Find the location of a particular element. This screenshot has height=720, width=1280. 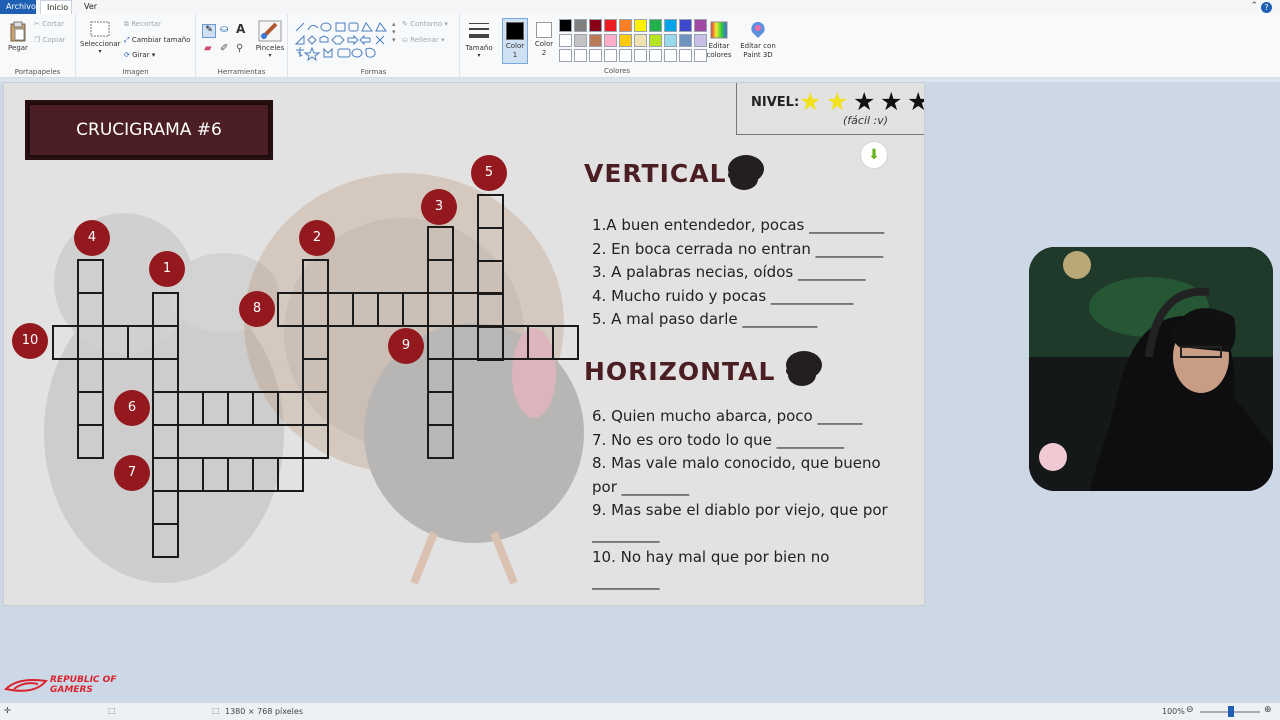

paint3d-button: Editar con Paint 3D is located at coordinates (758, 40).